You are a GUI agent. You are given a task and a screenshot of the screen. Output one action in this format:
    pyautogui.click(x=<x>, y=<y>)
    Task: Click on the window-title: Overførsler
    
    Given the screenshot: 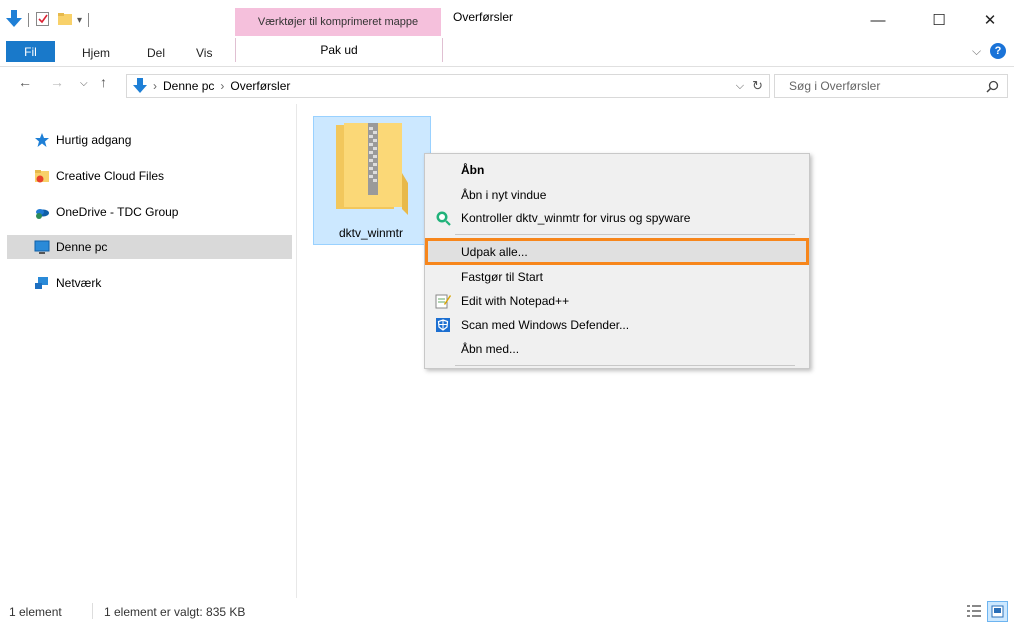 What is the action you would take?
    pyautogui.click(x=483, y=17)
    